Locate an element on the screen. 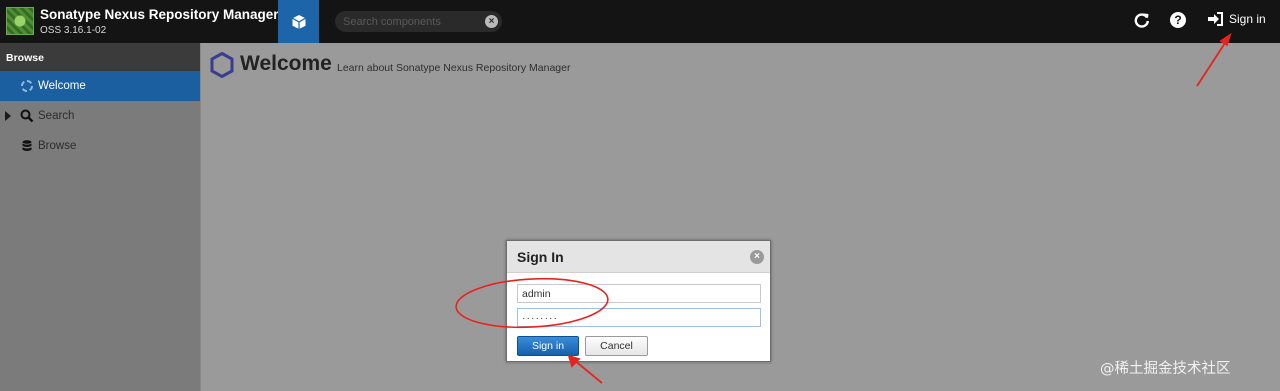 The width and height of the screenshot is (1280, 391). cube-icon is located at coordinates (298, 21).